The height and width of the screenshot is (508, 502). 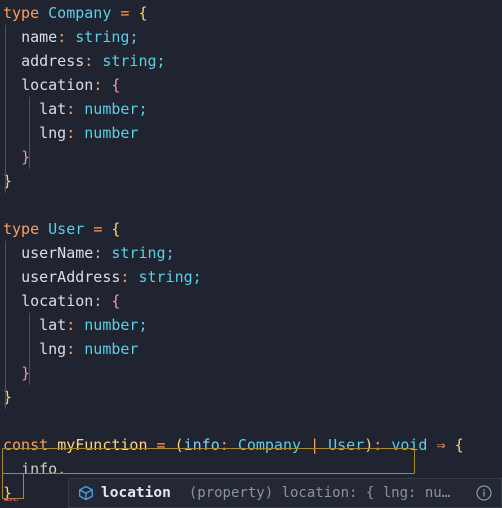 I want to click on code-token: User, so click(x=346, y=445).